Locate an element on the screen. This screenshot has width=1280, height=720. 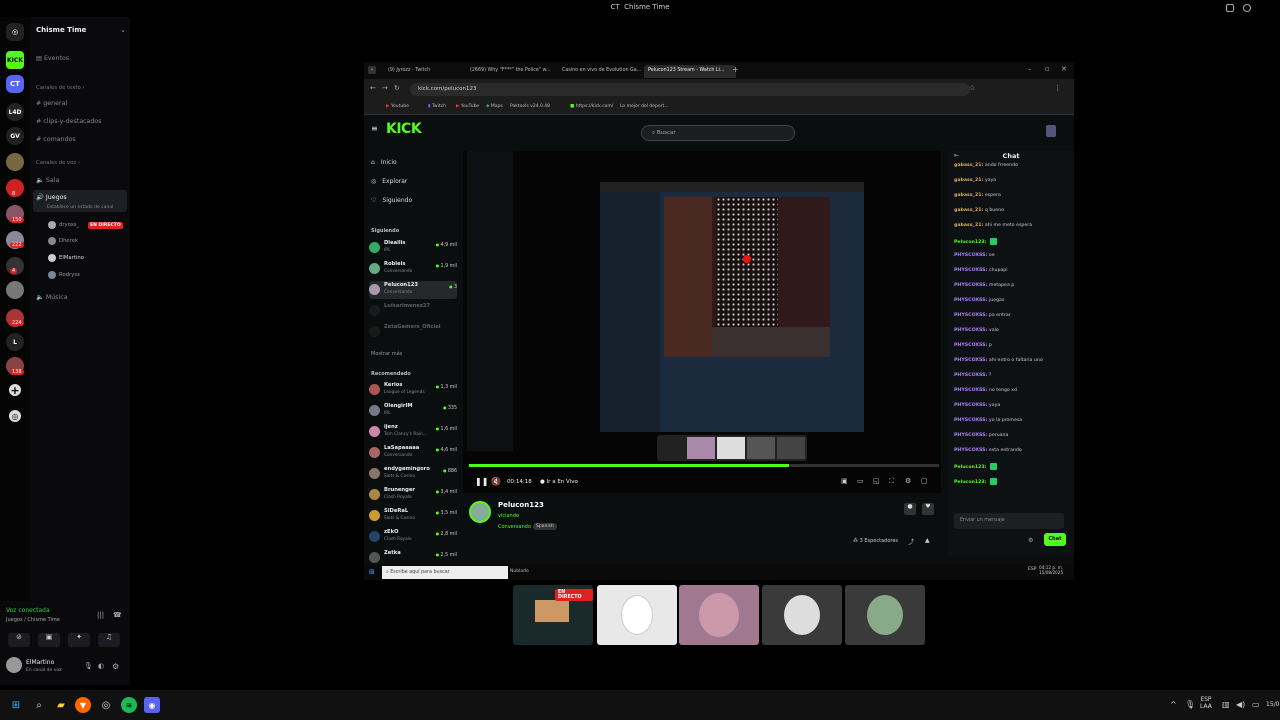
discord-icon: ◉ is located at coordinates (152, 705).